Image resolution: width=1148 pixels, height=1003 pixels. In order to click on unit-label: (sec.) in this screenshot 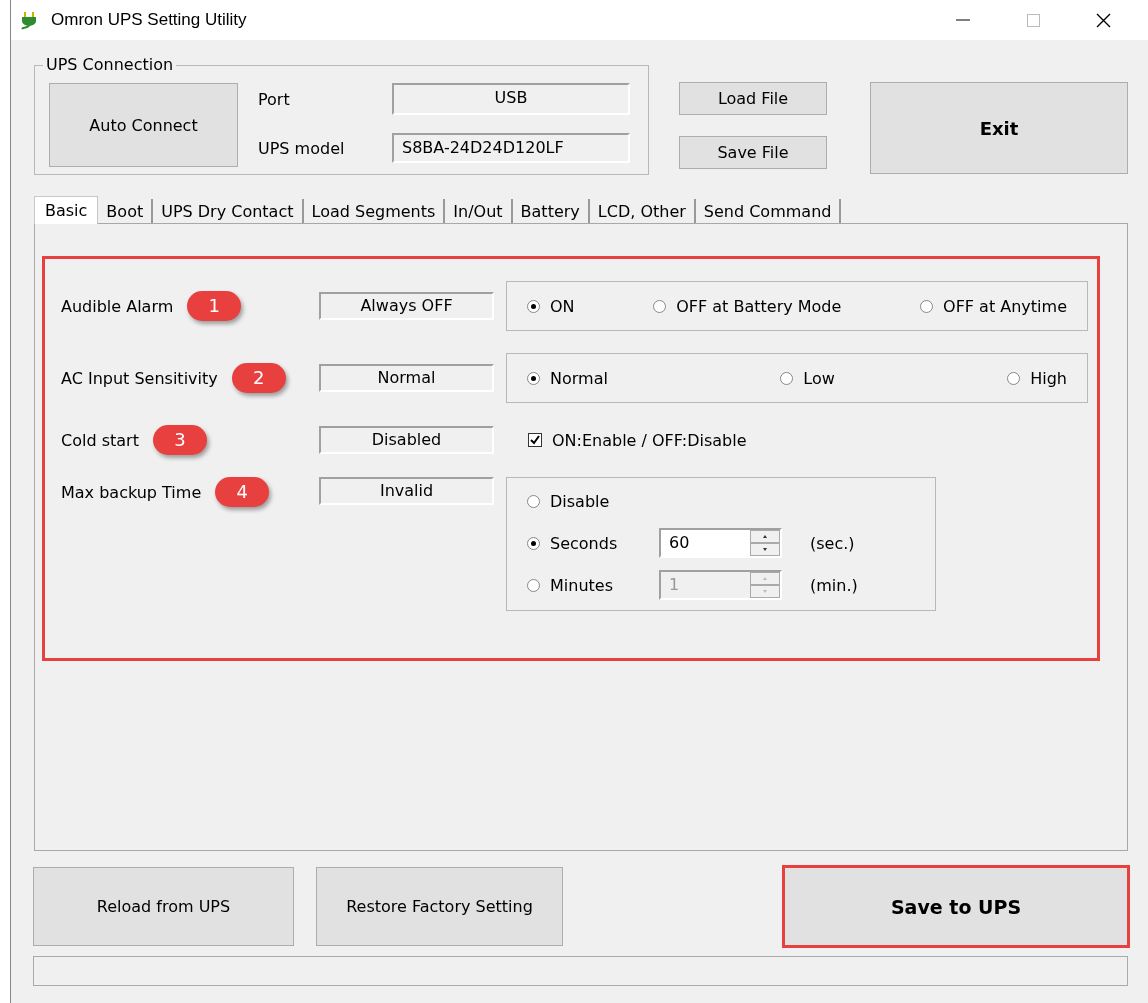, I will do `click(832, 543)`.